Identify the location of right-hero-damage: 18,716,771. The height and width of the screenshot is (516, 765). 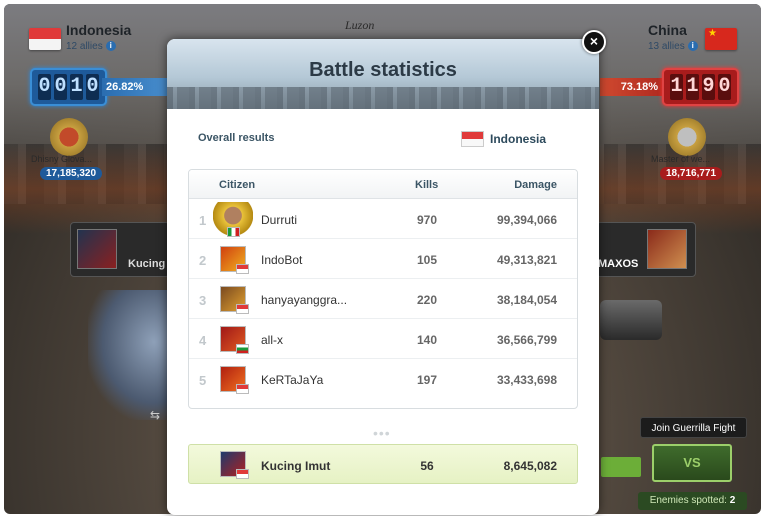
(691, 173).